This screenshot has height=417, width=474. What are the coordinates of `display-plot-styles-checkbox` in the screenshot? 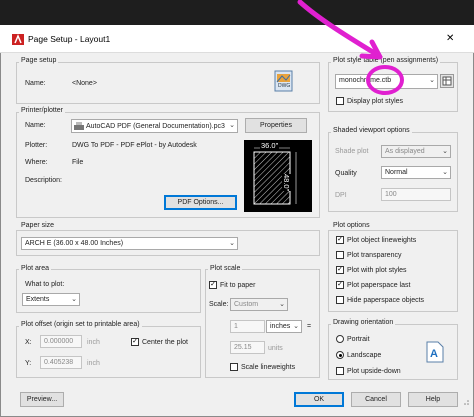 It's located at (340, 101).